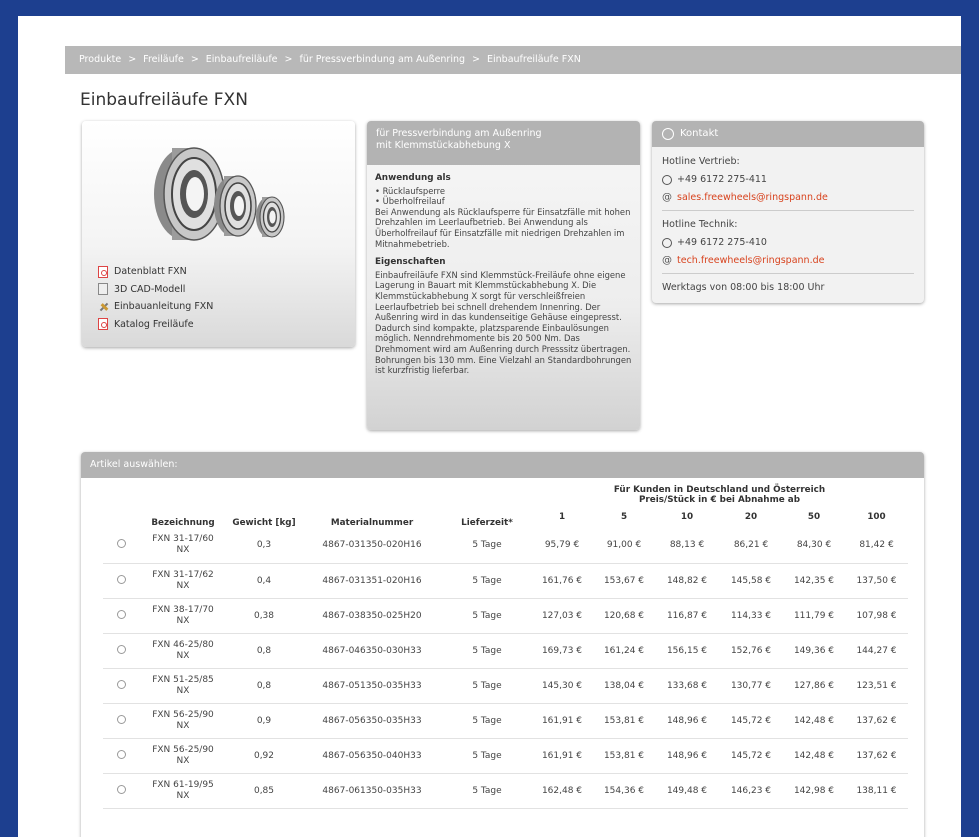 This screenshot has width=979, height=837. What do you see at coordinates (103, 307) in the screenshot?
I see `tool-icon` at bounding box center [103, 307].